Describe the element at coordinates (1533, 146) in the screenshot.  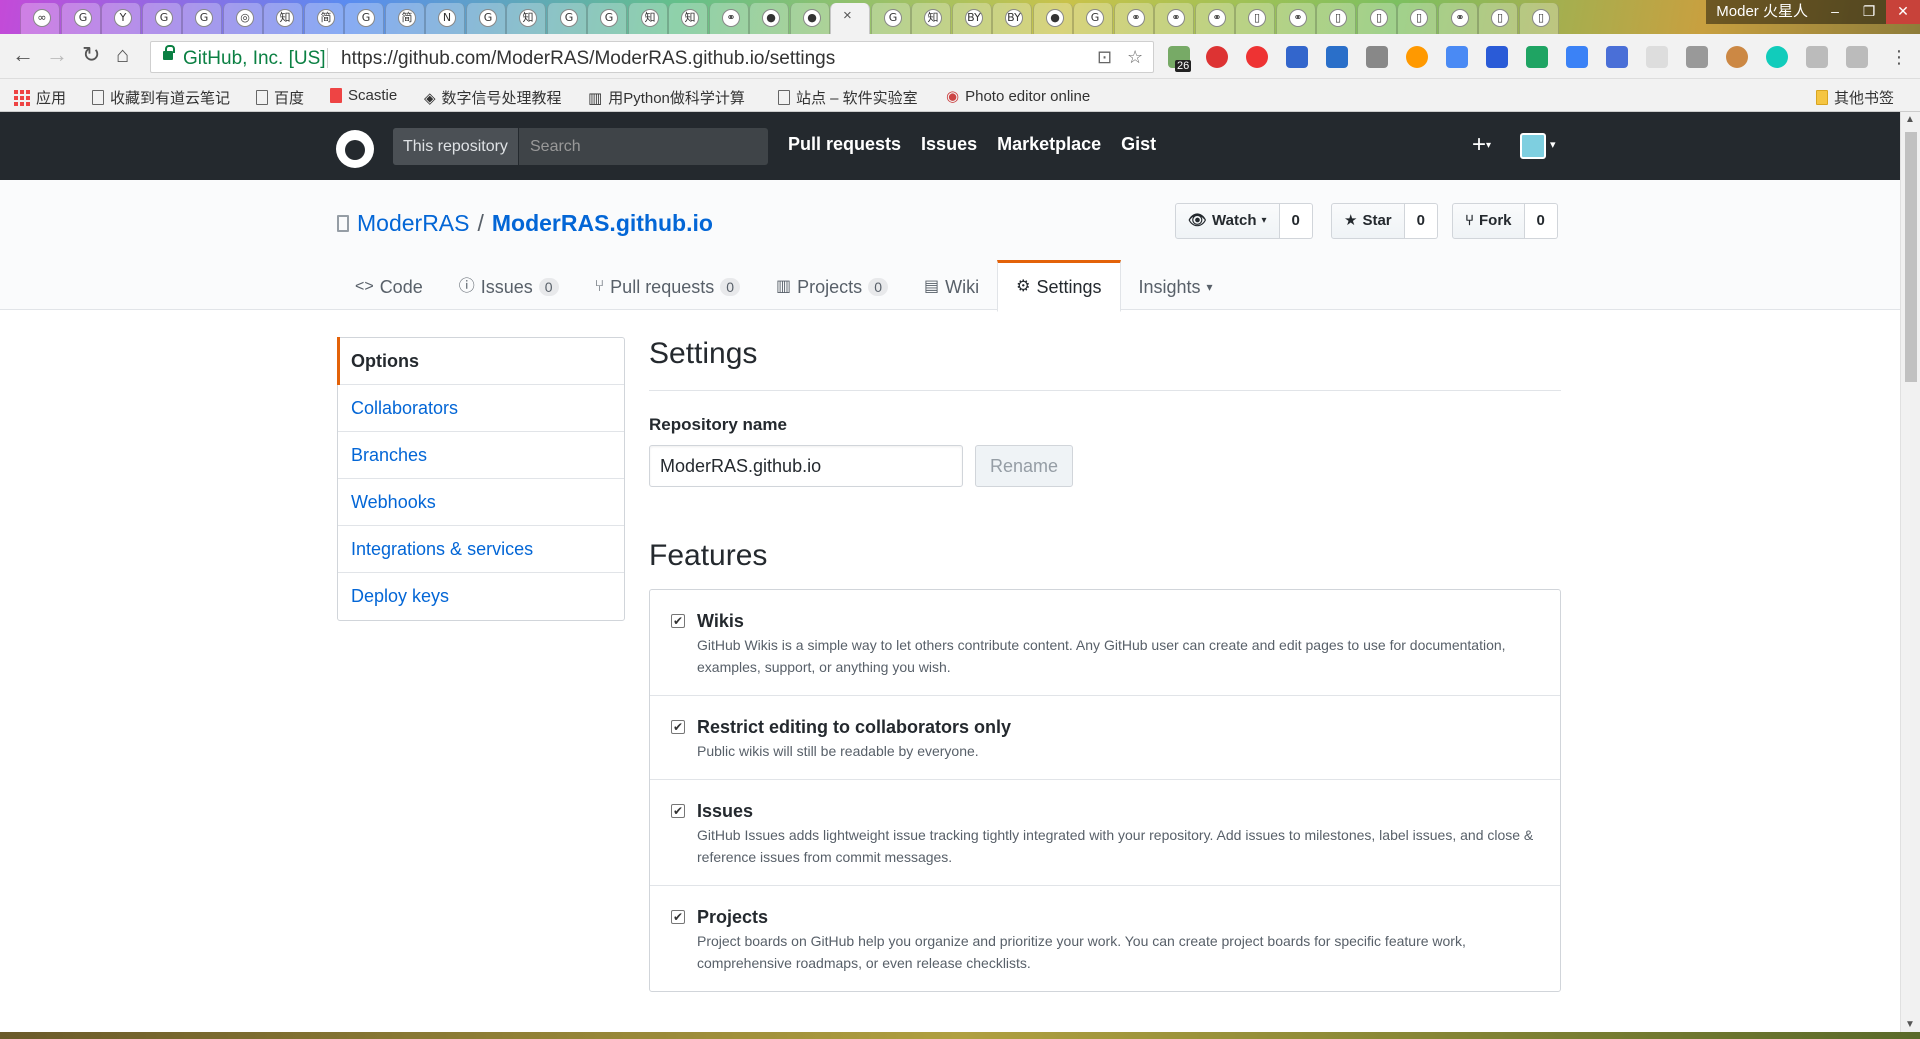
I see `avatar` at that location.